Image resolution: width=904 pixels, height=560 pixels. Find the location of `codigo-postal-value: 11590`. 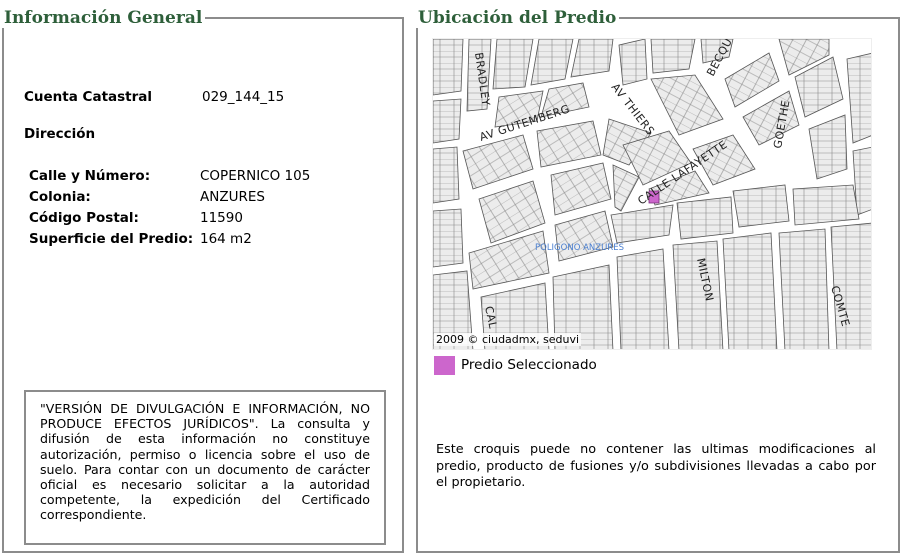

codigo-postal-value: 11590 is located at coordinates (221, 218).